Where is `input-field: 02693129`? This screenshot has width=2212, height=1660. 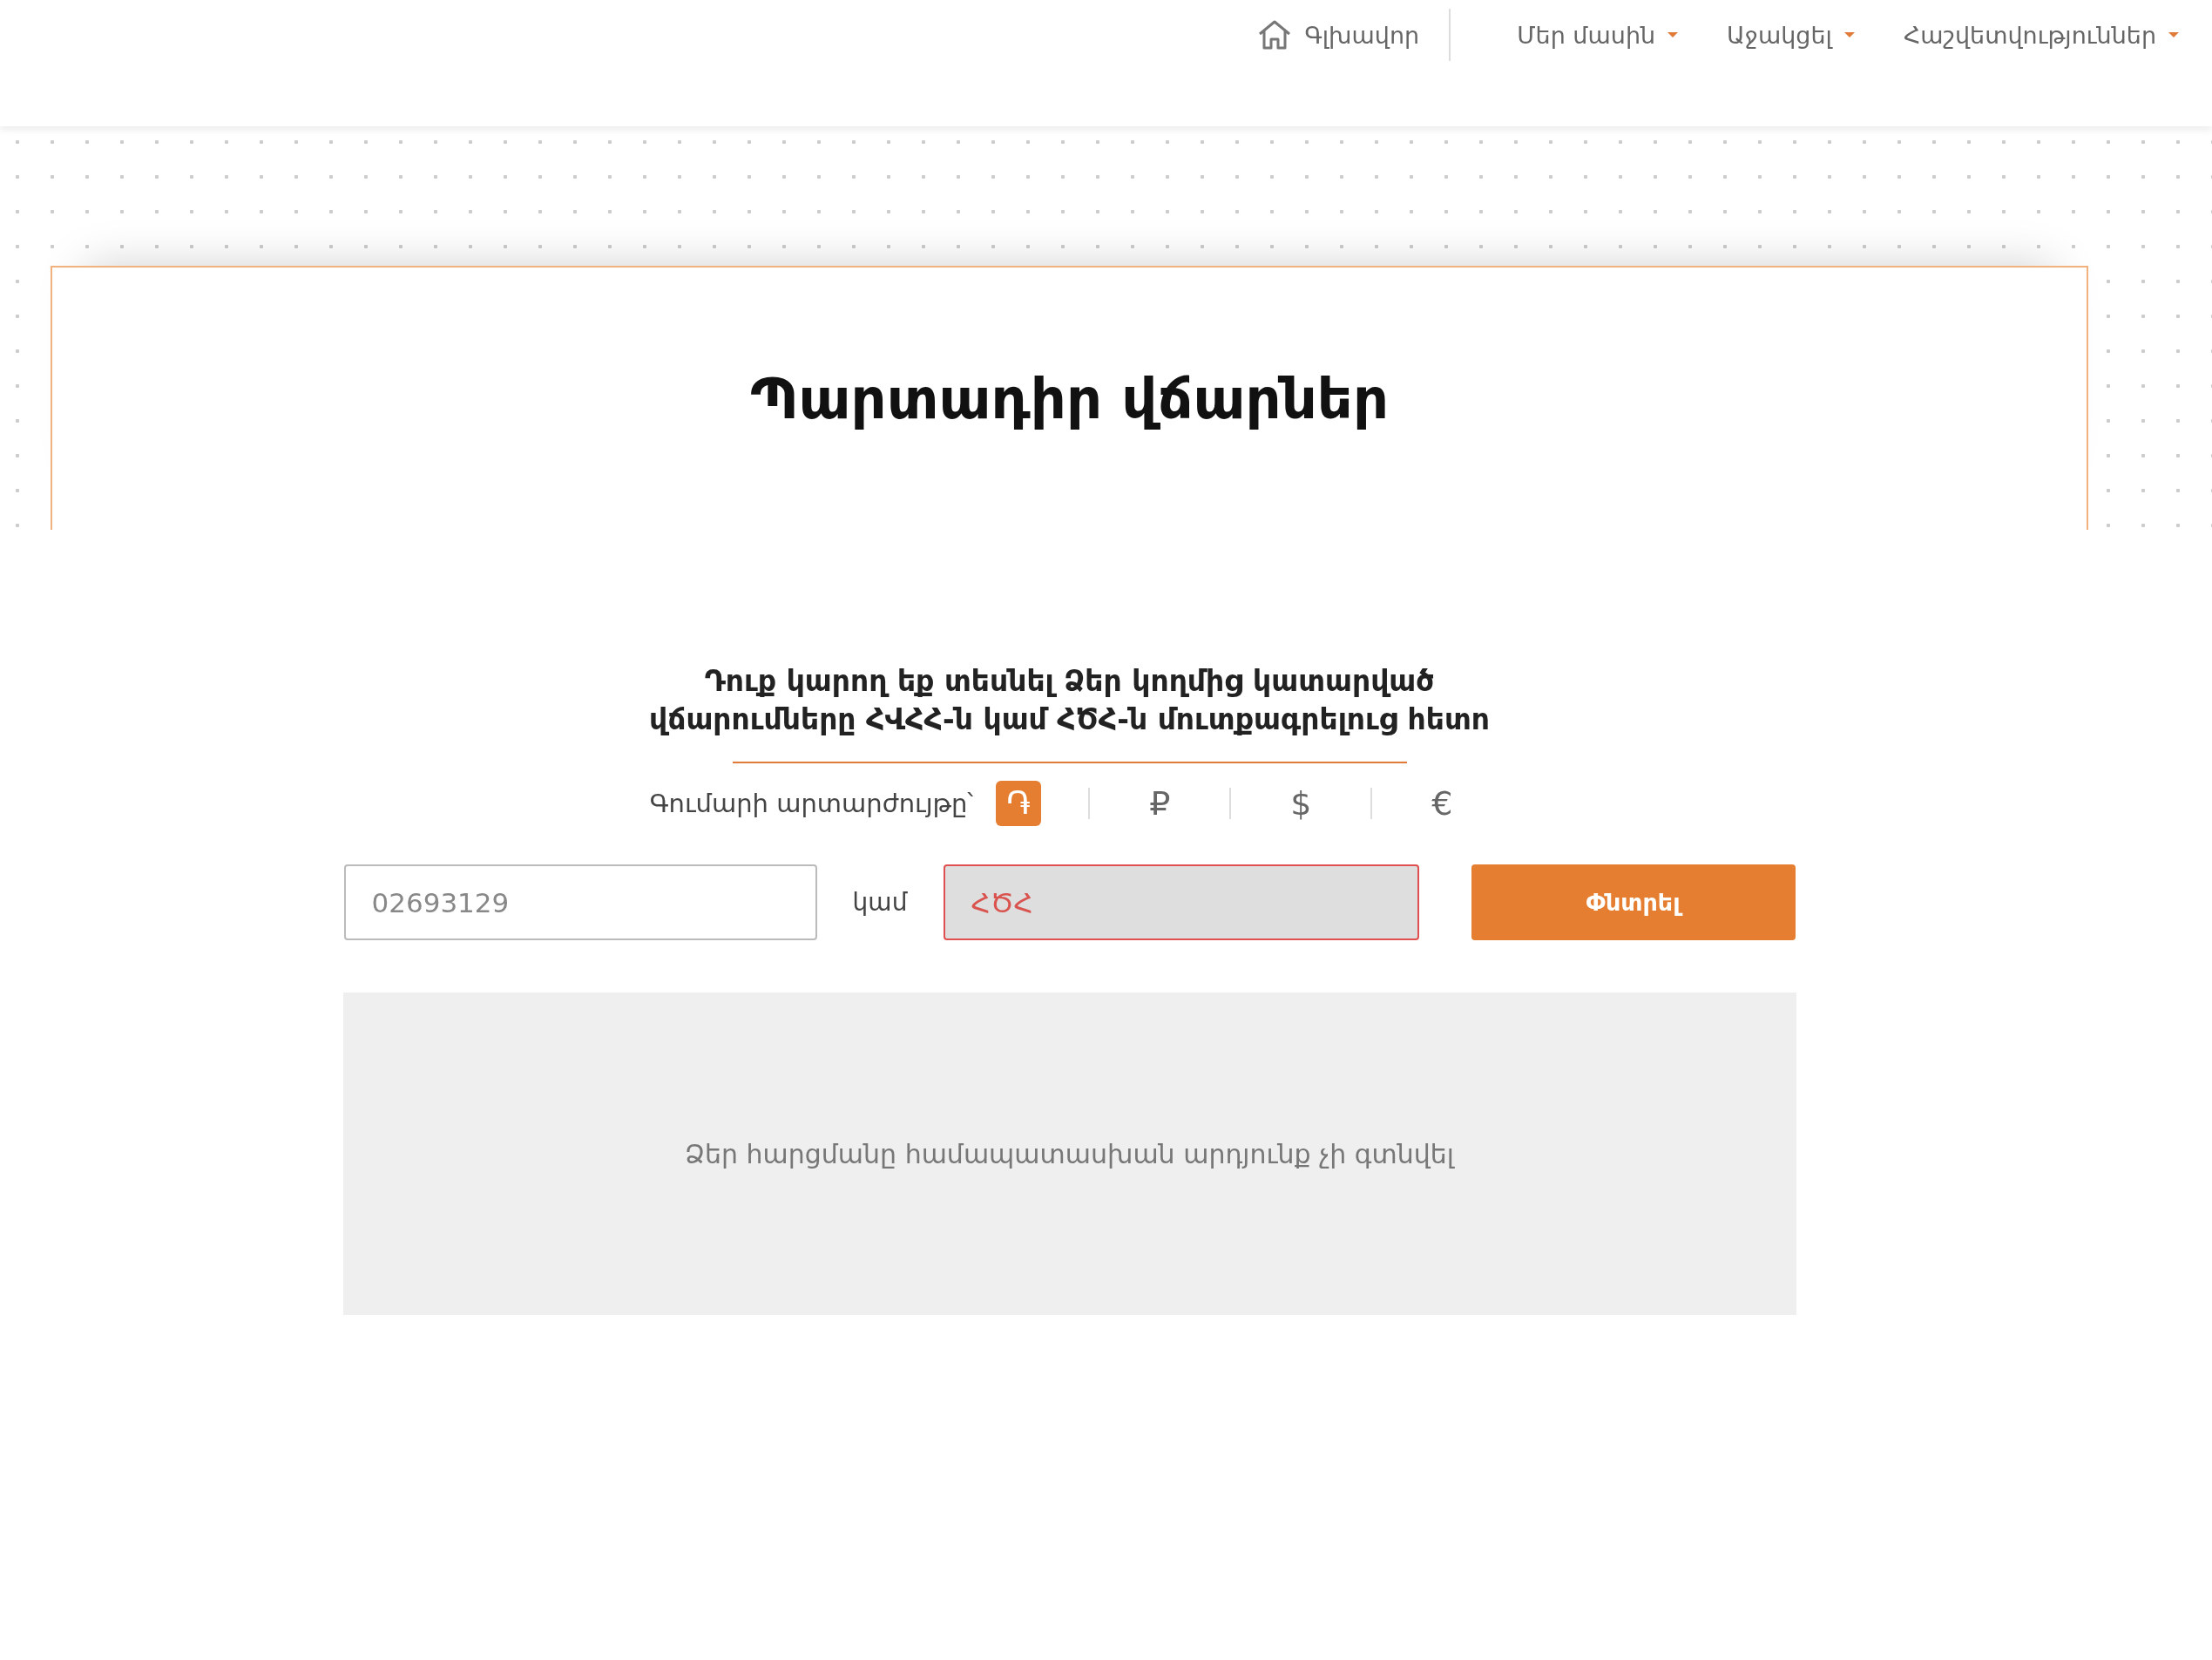 input-field: 02693129 is located at coordinates (580, 902).